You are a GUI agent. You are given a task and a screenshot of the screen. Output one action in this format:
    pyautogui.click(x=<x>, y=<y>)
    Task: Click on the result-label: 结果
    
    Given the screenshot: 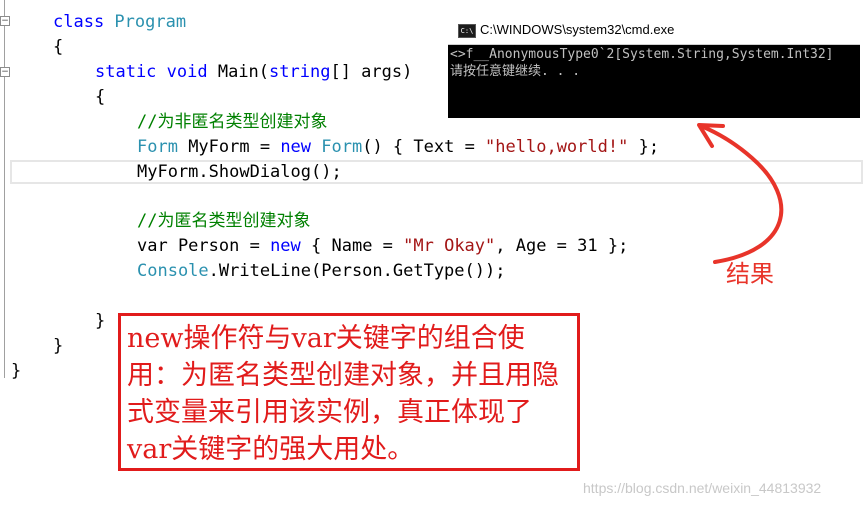 What is the action you would take?
    pyautogui.click(x=750, y=274)
    